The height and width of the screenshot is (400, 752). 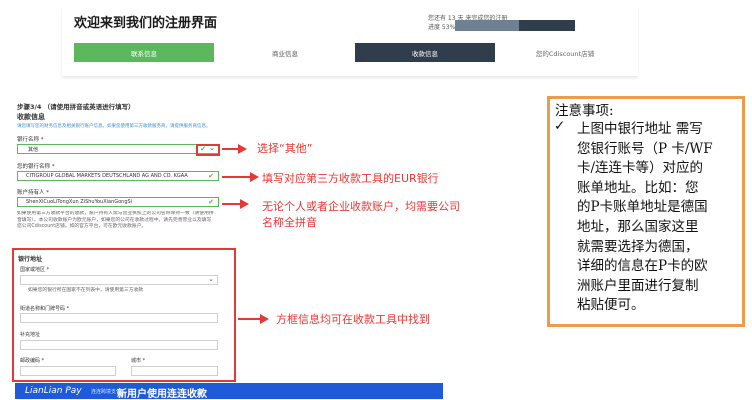 I want to click on country-label: 国家或地区 *, so click(x=35, y=270).